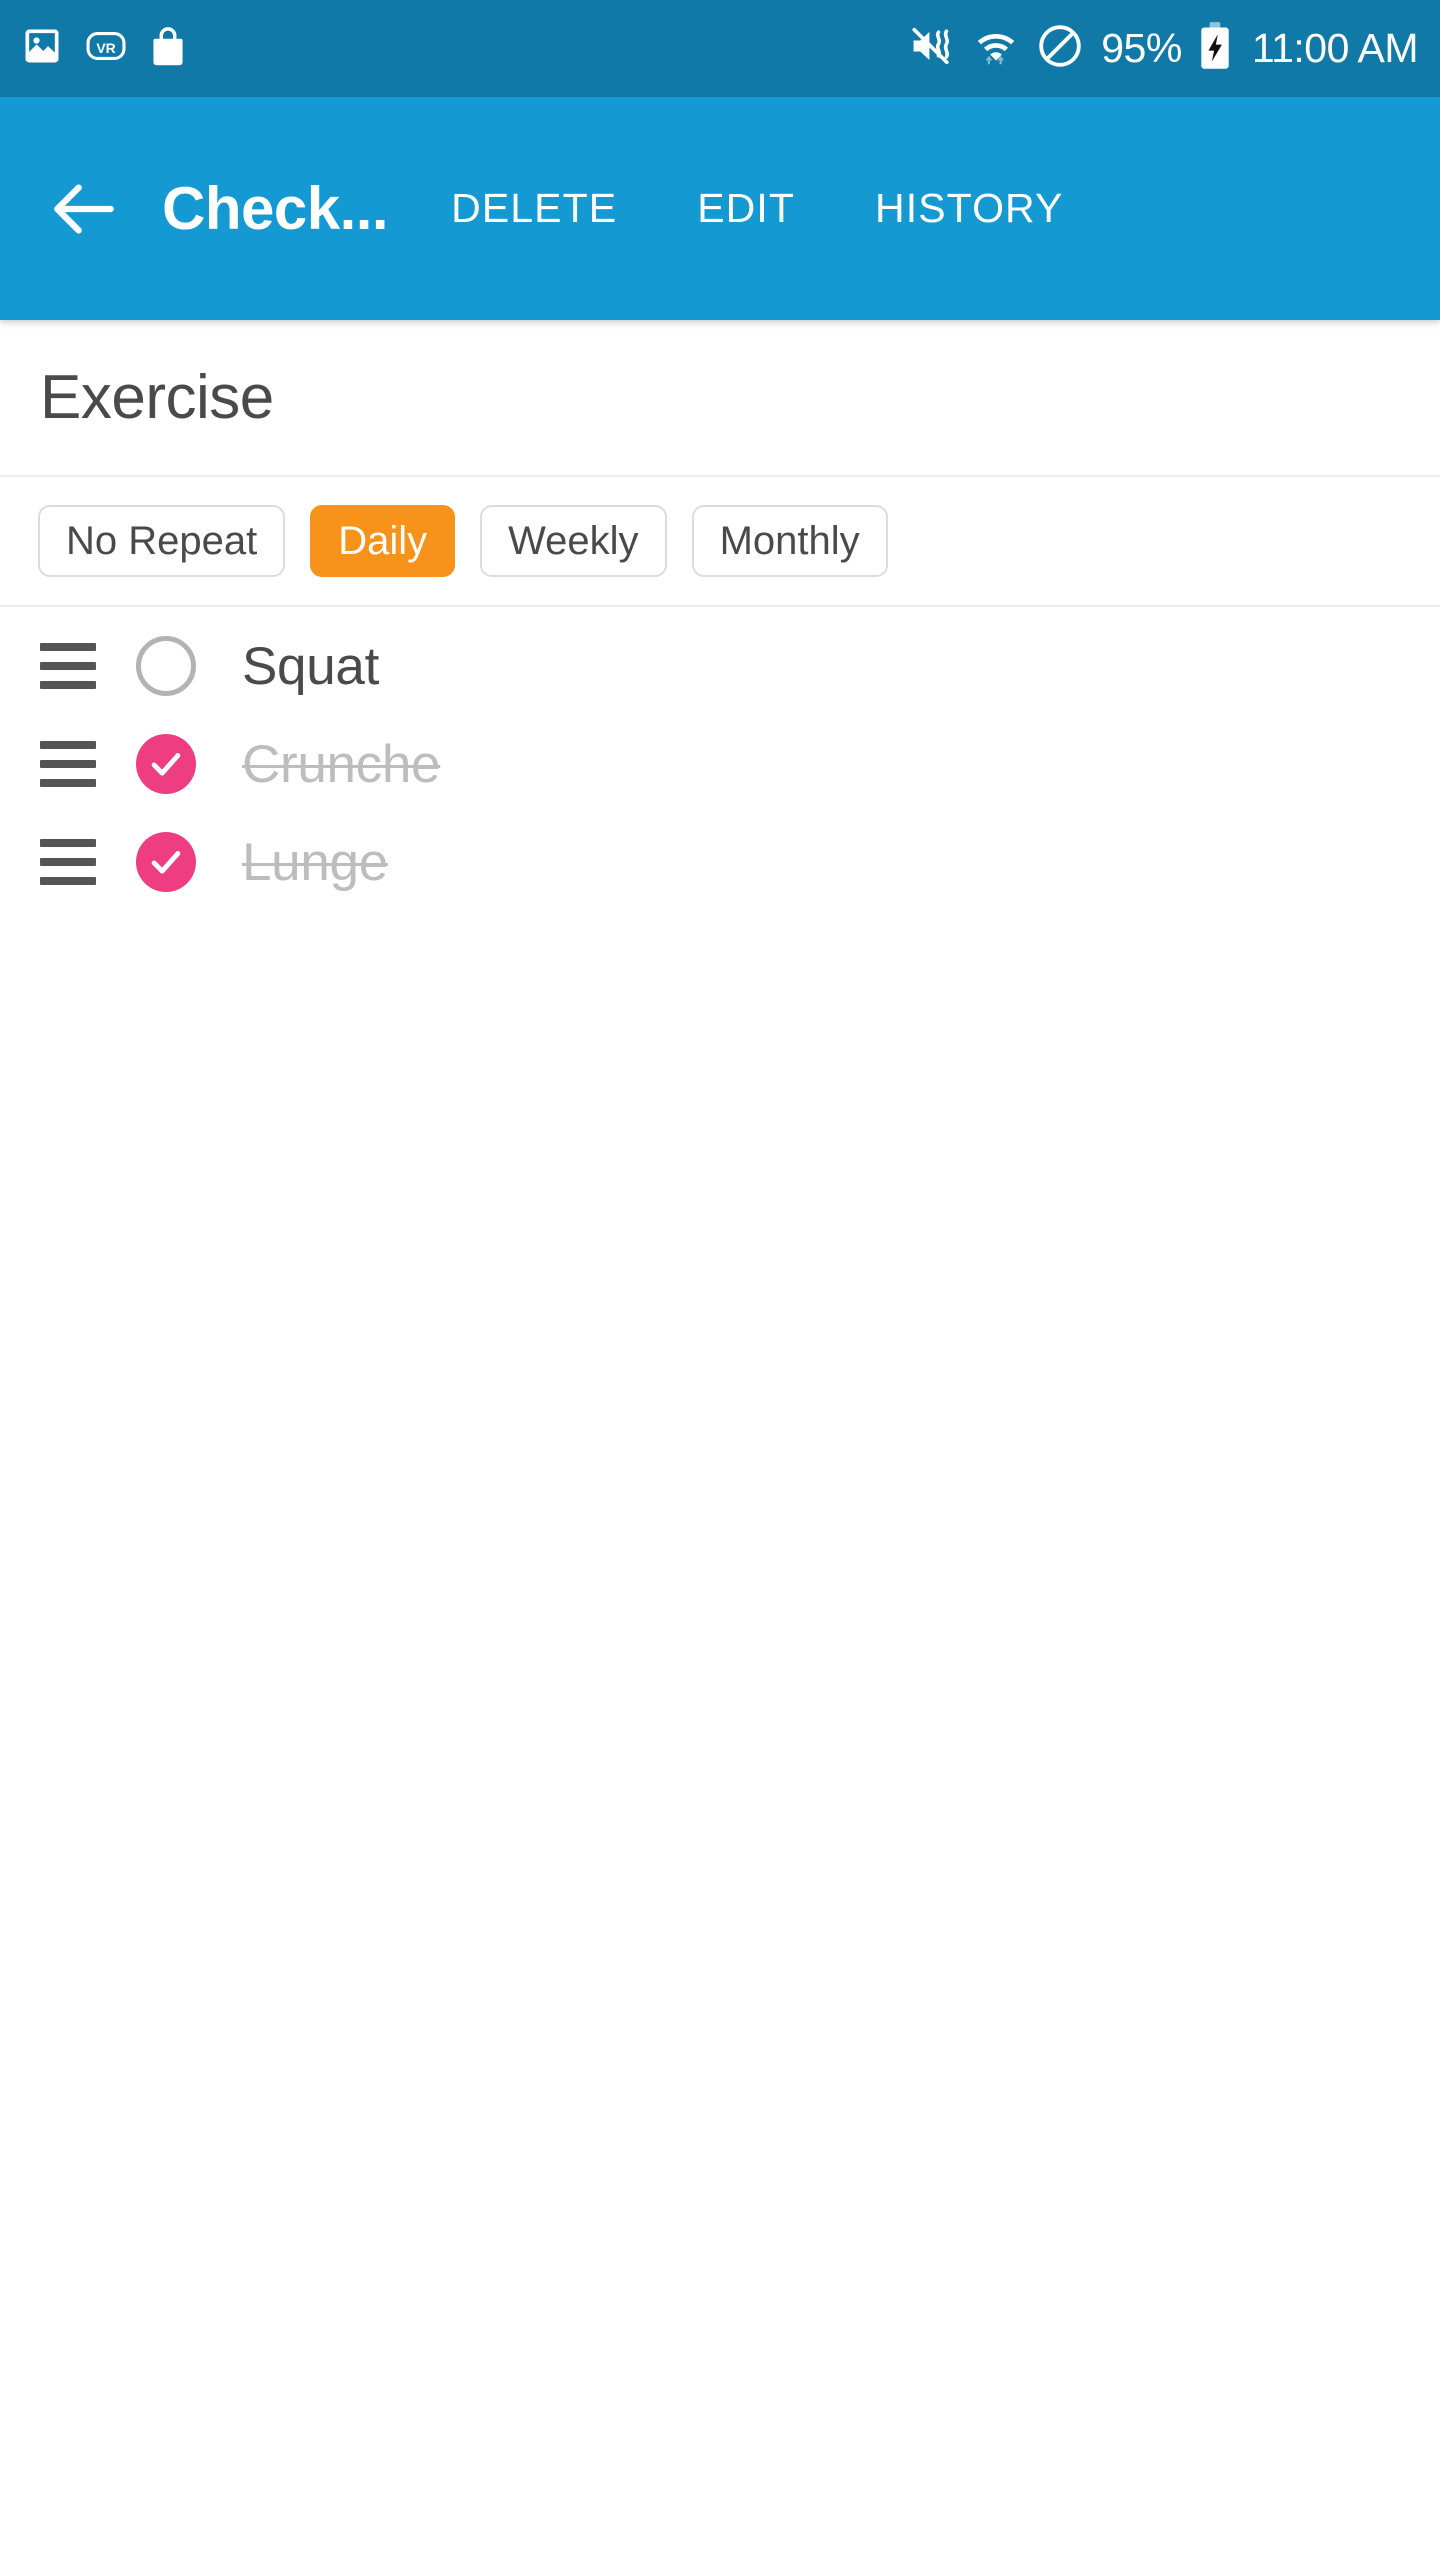 This screenshot has width=1440, height=2560. I want to click on mute-vibrate-icon, so click(932, 48).